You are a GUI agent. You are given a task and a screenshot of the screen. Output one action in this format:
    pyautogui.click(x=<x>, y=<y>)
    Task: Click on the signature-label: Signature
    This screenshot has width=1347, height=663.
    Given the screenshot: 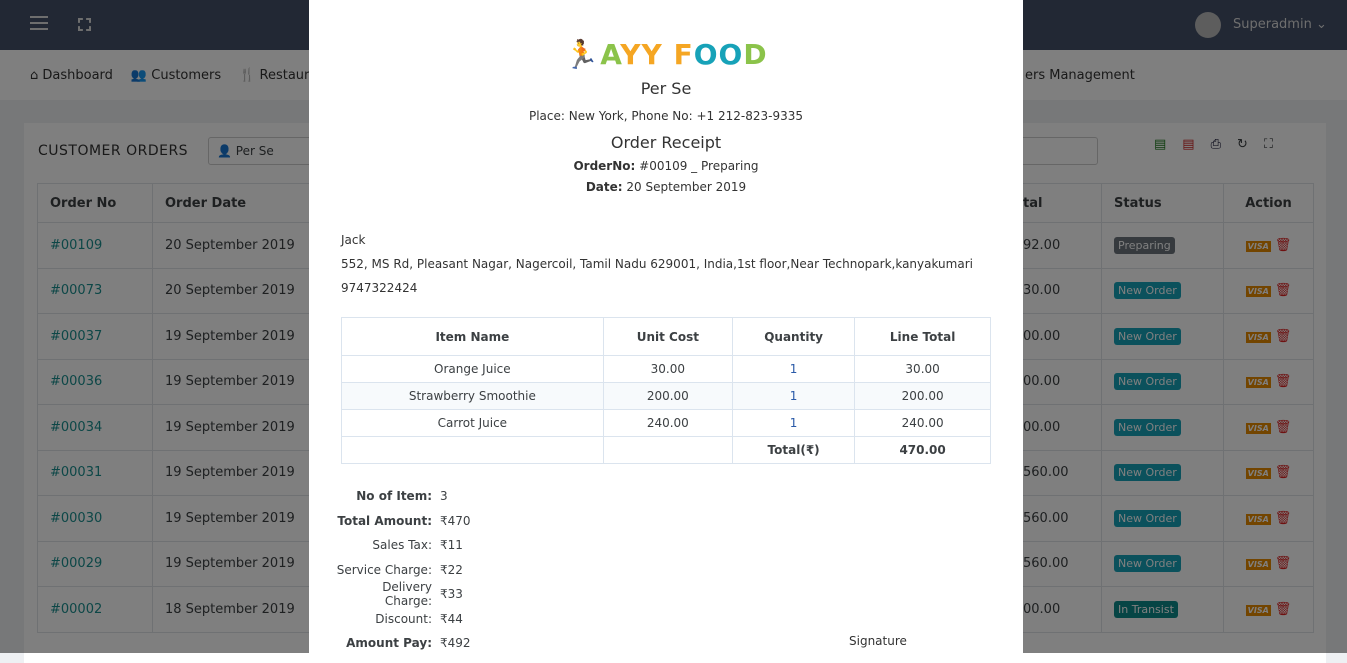 What is the action you would take?
    pyautogui.click(x=878, y=641)
    